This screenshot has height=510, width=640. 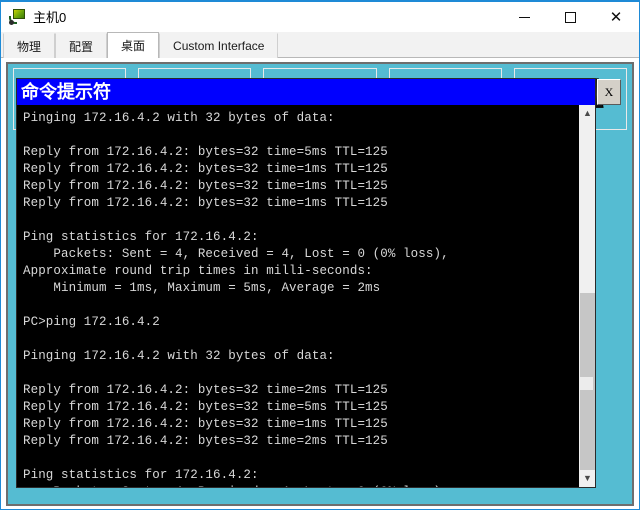 I want to click on minimize-button, so click(x=524, y=17).